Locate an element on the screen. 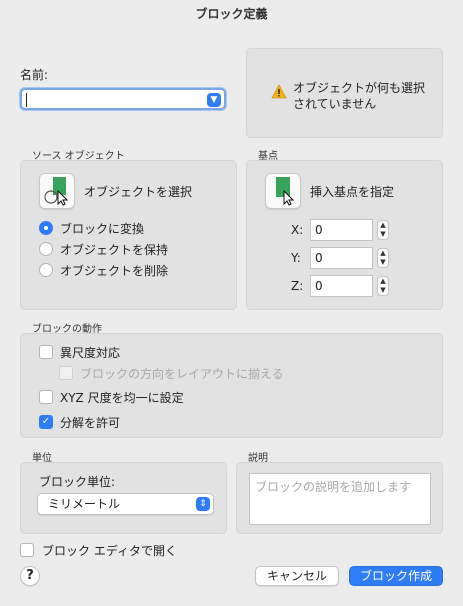 The height and width of the screenshot is (606, 463). select-objects-icon is located at coordinates (56, 191).